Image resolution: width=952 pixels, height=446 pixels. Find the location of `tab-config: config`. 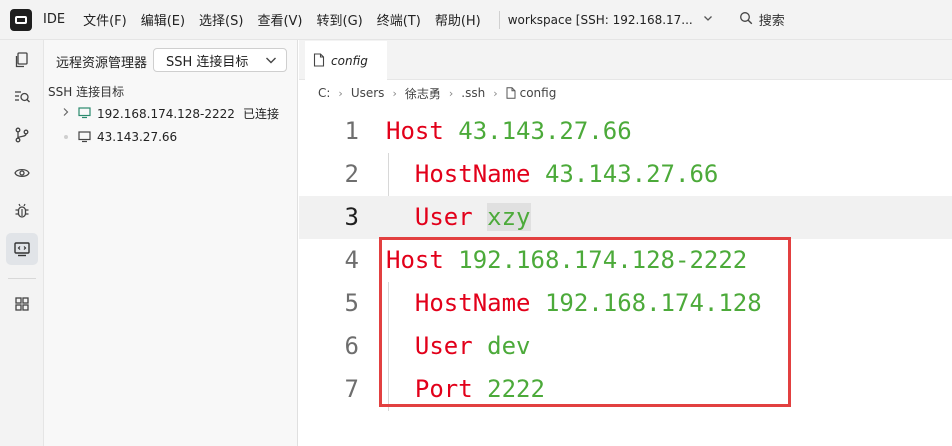

tab-config: config is located at coordinates (346, 61).